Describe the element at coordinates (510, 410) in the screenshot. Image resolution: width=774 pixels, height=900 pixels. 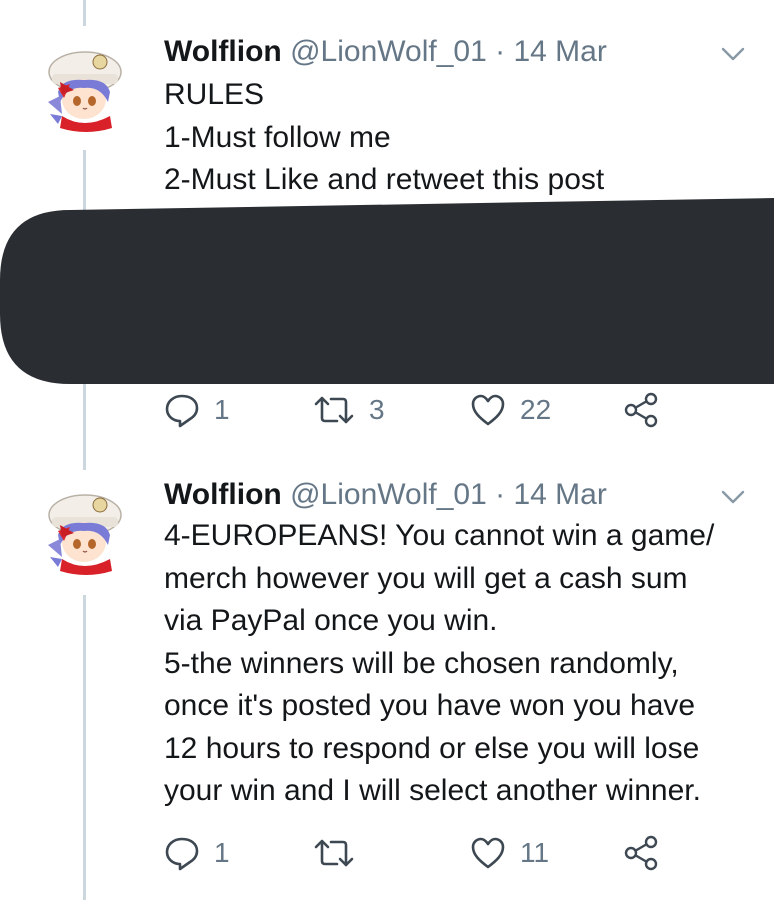
I see `like-button: 22` at that location.